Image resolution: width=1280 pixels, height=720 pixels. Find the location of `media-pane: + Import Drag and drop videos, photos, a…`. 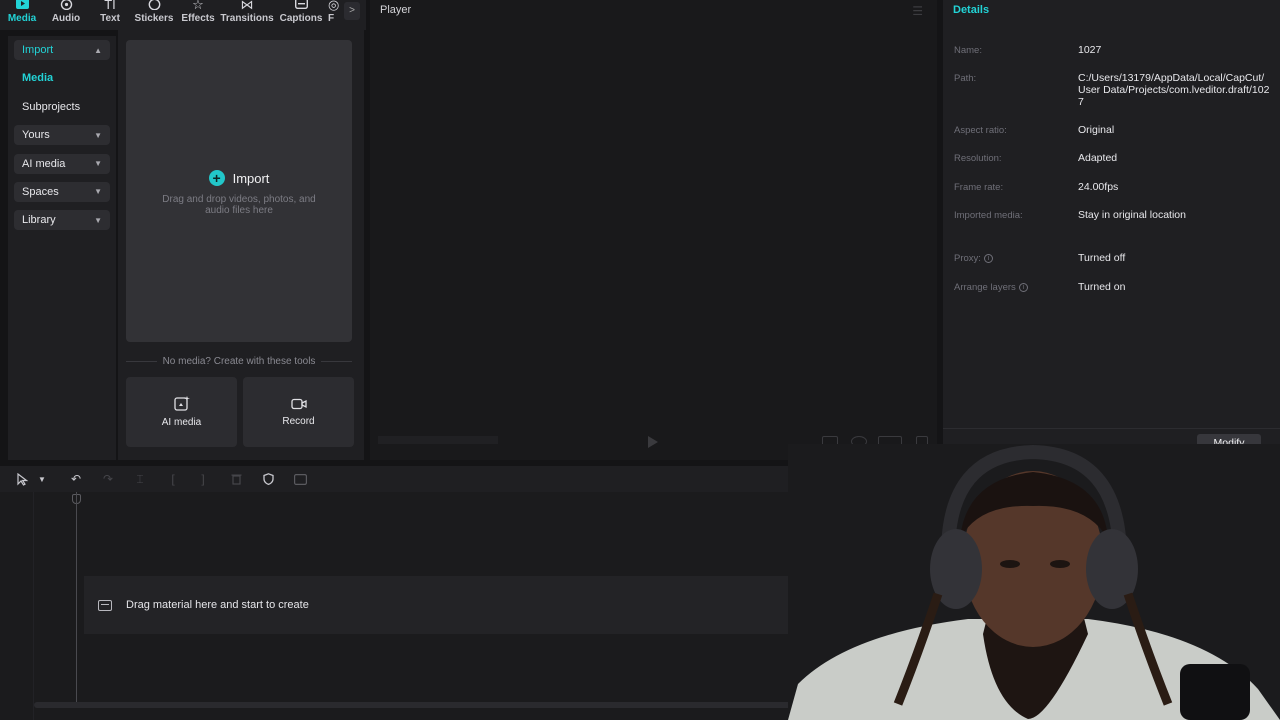

media-pane: + Import Drag and drop videos, photos, a… is located at coordinates (241, 245).